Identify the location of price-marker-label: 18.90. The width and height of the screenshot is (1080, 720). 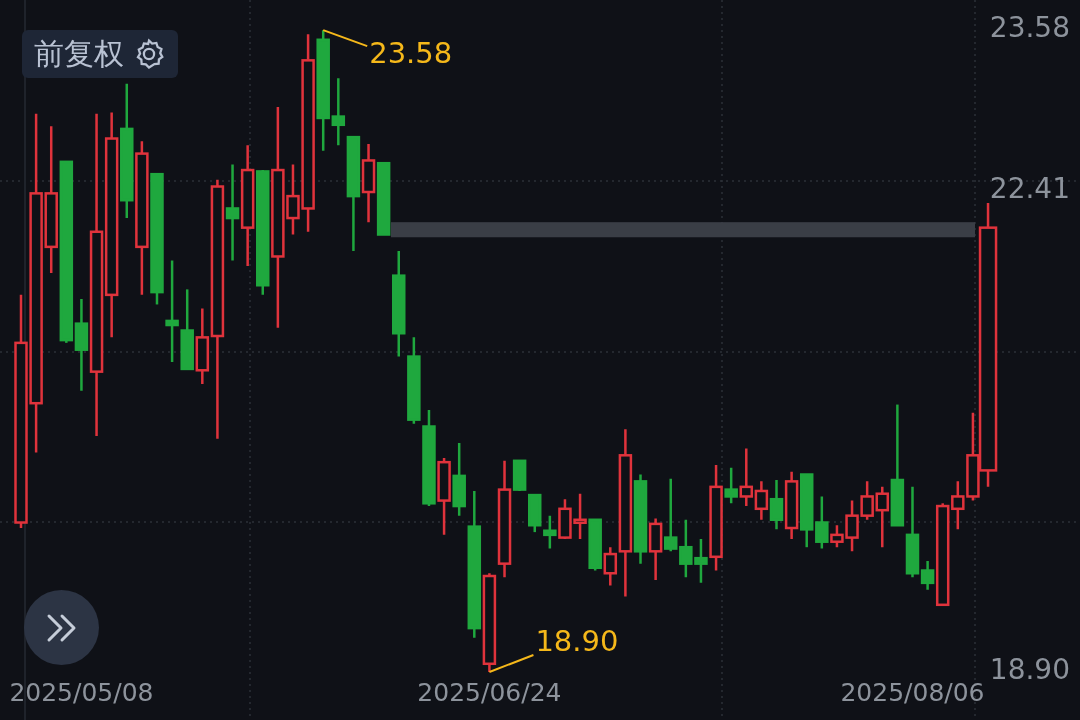
(577, 641).